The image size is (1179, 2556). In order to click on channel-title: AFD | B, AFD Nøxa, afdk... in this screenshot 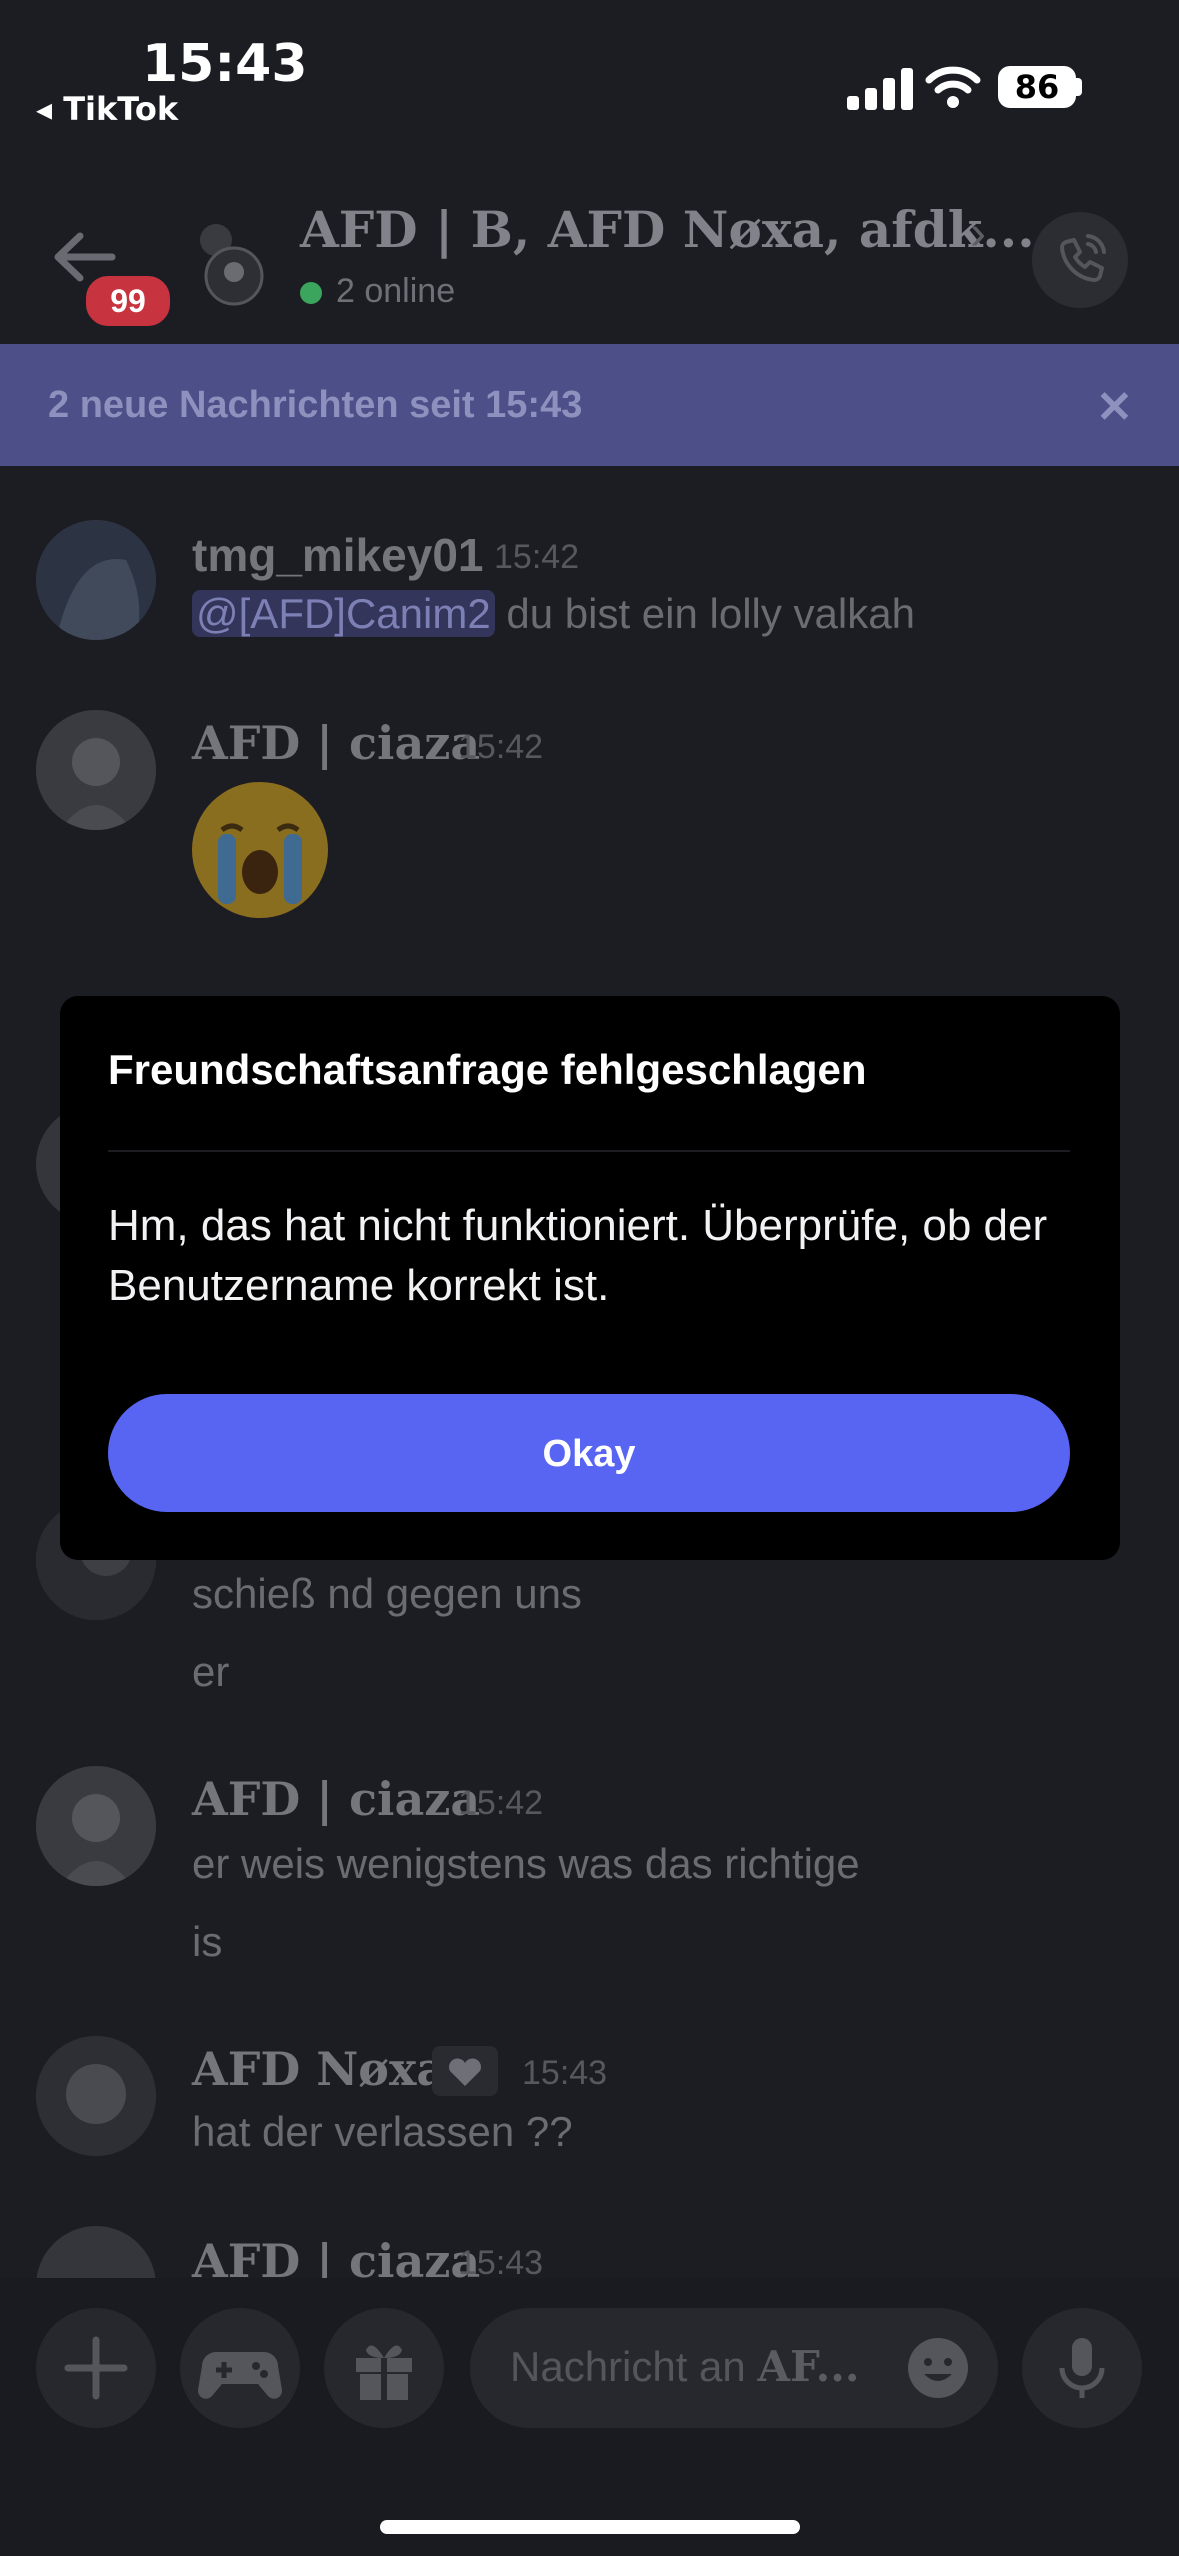, I will do `click(667, 229)`.